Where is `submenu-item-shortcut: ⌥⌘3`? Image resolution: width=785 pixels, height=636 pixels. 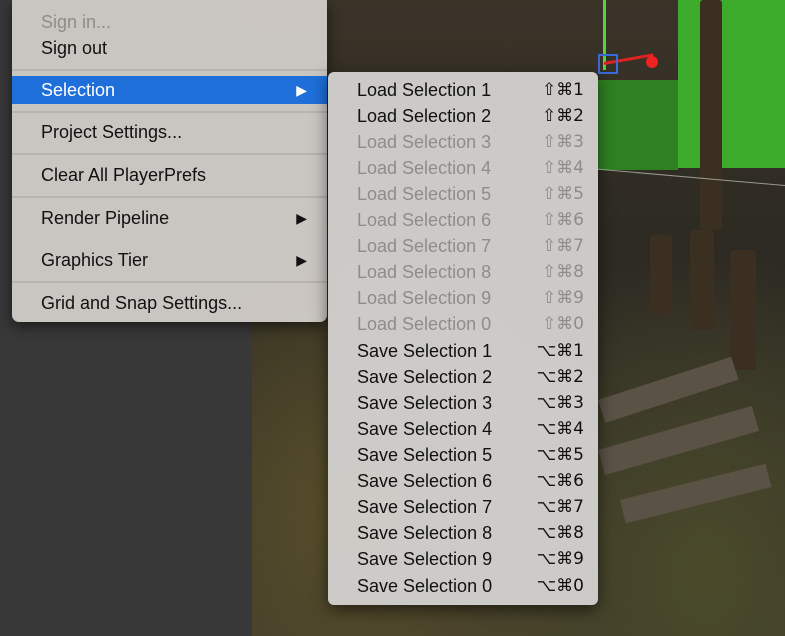 submenu-item-shortcut: ⌥⌘3 is located at coordinates (560, 403).